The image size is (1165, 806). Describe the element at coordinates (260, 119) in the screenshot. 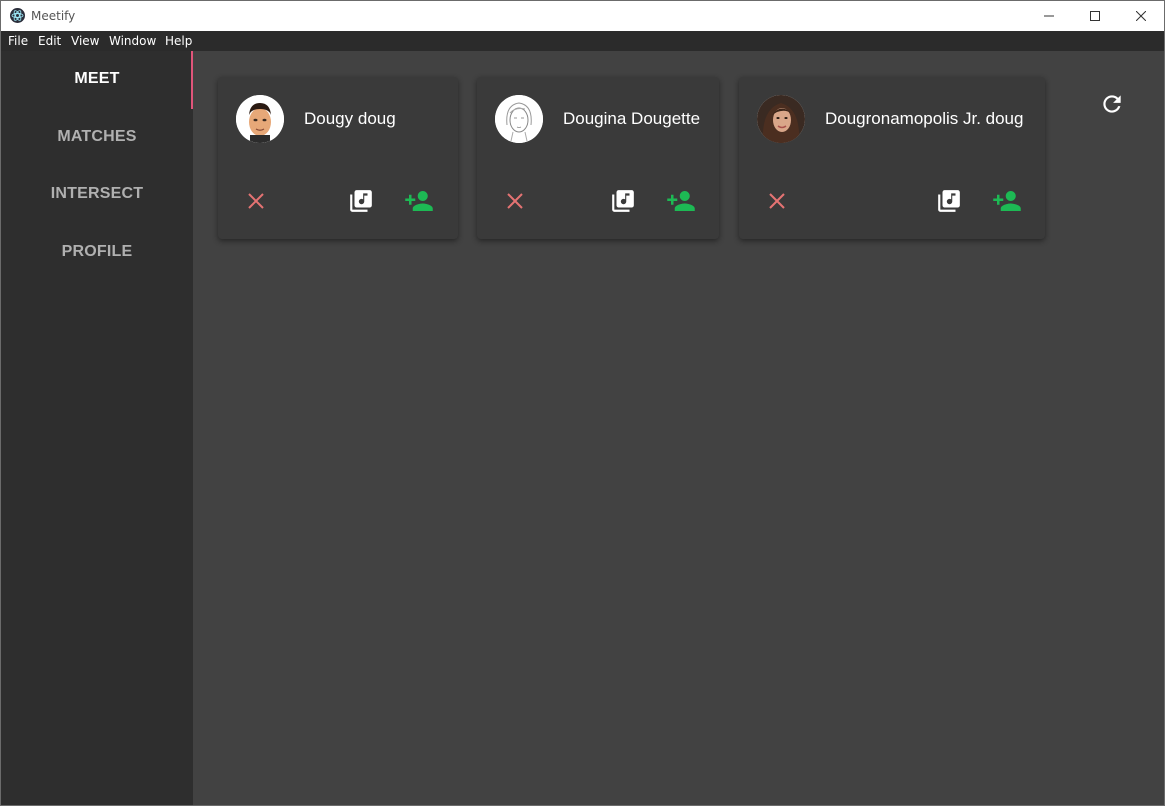

I see `cartoon-man-avatar` at that location.